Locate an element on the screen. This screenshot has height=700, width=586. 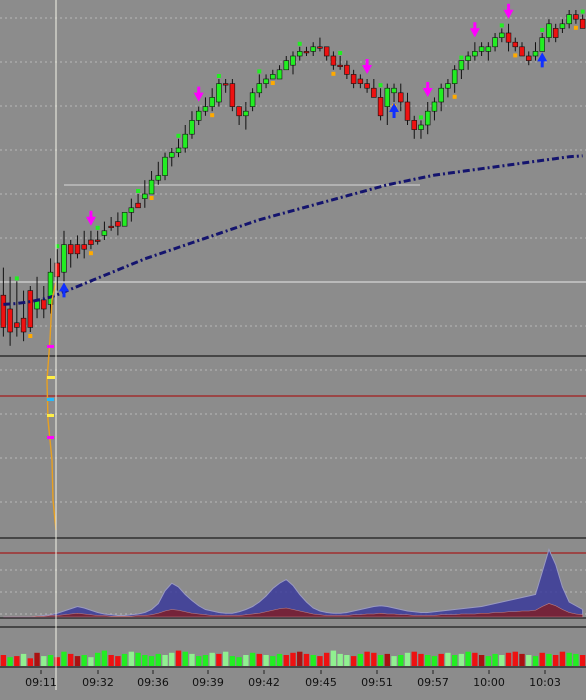
x-tick-label: 09:42 is located at coordinates (264, 682).